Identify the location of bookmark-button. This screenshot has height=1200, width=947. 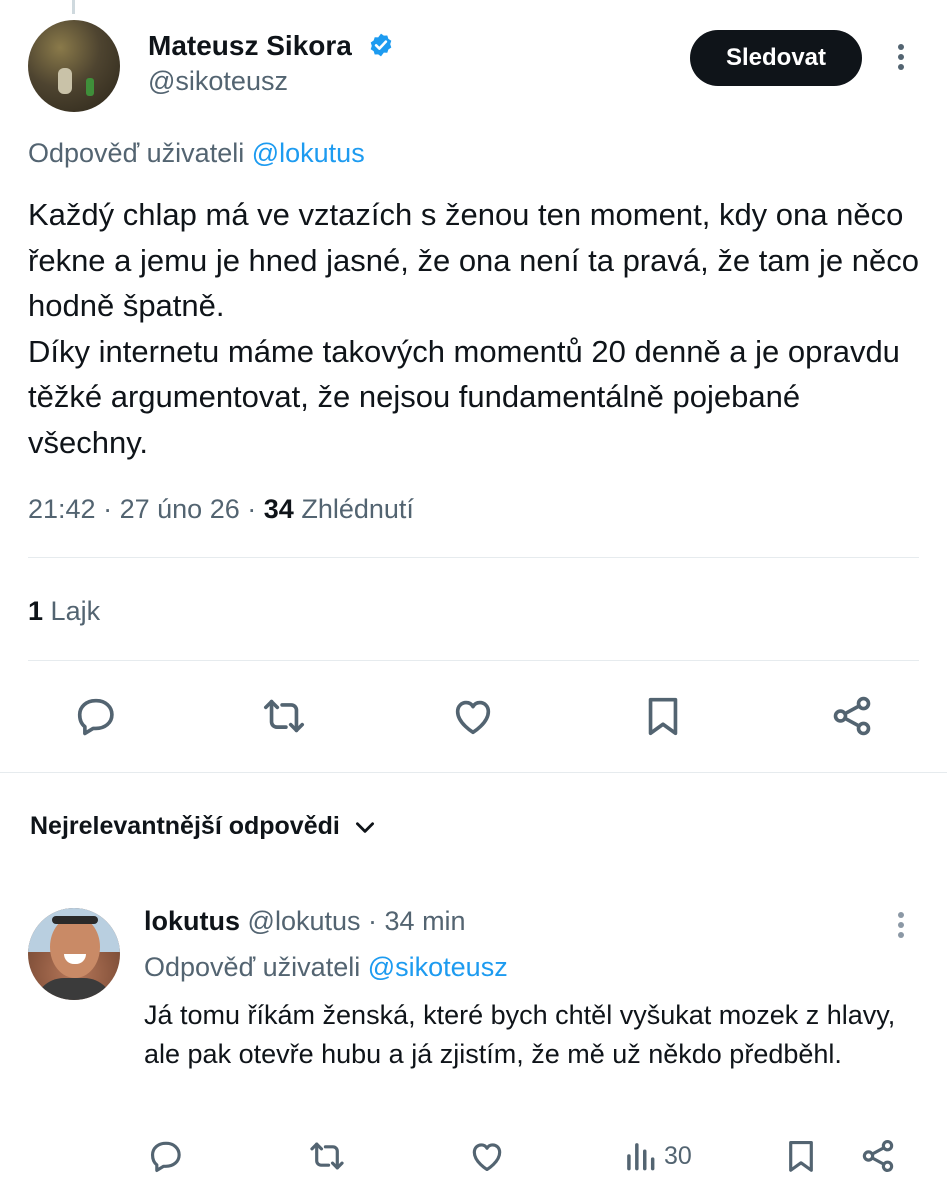
(663, 716).